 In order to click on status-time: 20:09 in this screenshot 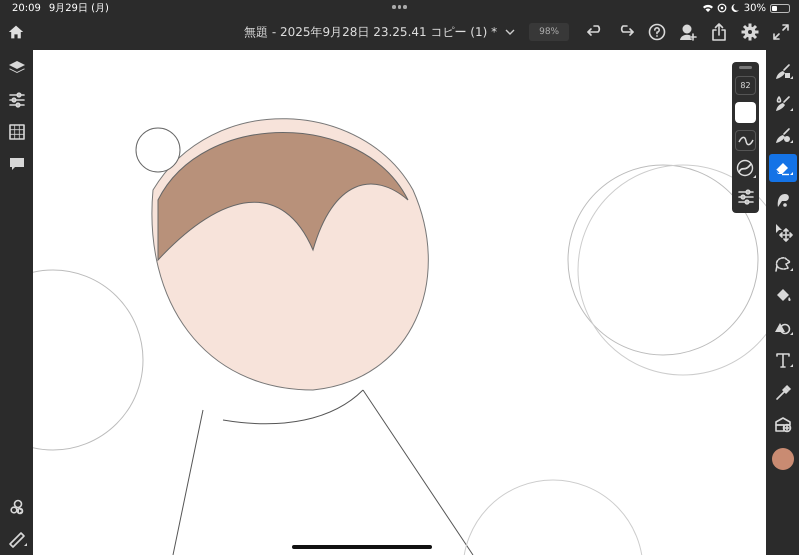, I will do `click(26, 8)`.